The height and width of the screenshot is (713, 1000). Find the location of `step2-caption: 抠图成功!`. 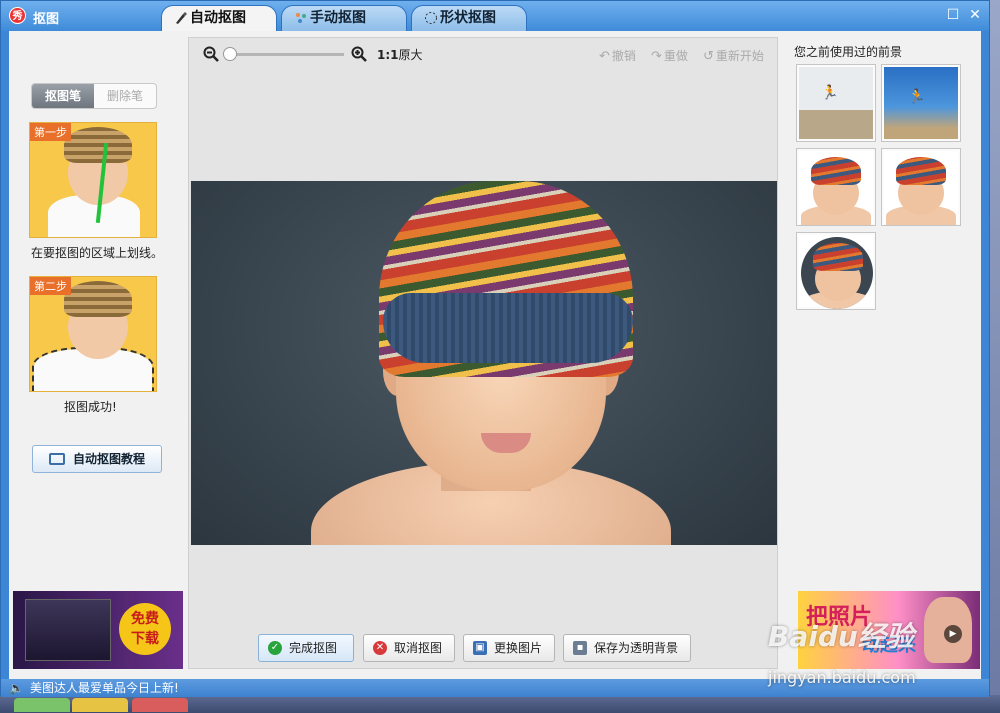

step2-caption: 抠图成功! is located at coordinates (90, 407).